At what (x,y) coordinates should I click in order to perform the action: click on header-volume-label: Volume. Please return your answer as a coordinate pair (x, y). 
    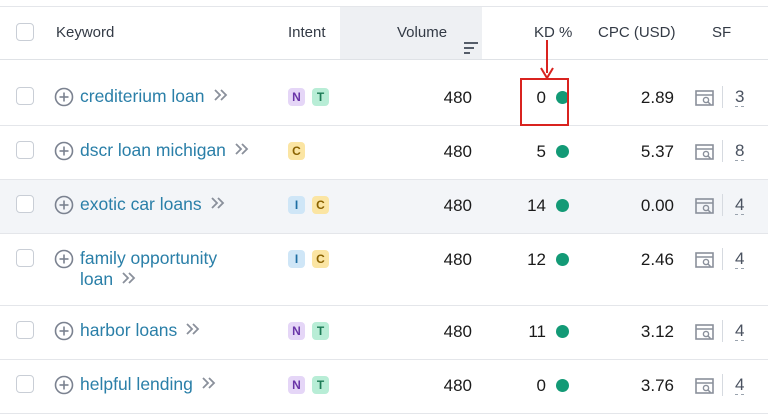
    Looking at the image, I should click on (422, 32).